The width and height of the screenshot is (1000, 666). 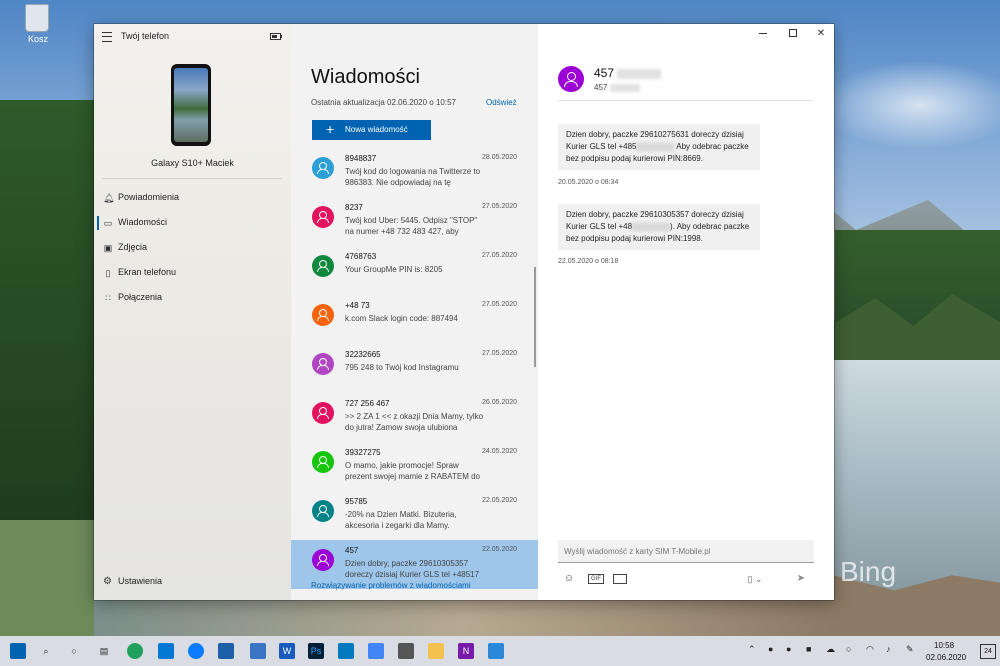 What do you see at coordinates (356, 501) in the screenshot?
I see `conversation-name: 95785` at bounding box center [356, 501].